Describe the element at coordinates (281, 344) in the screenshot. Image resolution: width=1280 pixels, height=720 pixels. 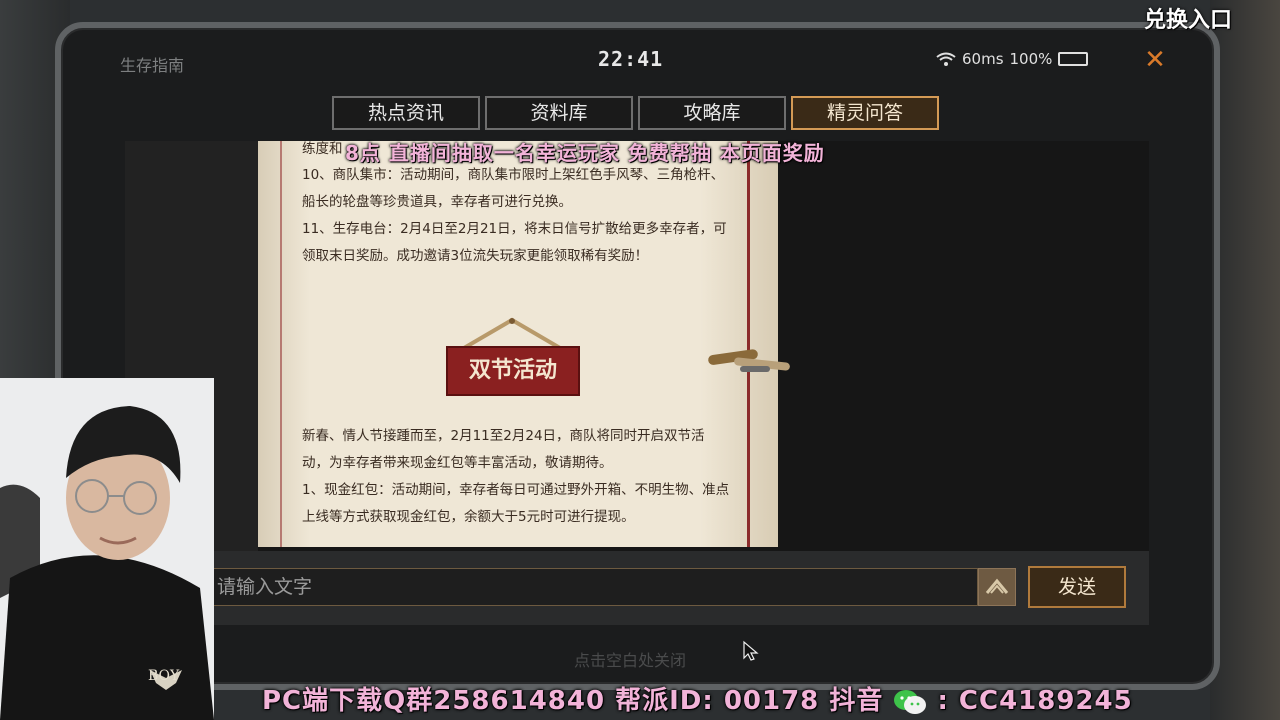
I see `scroll-border-left` at that location.